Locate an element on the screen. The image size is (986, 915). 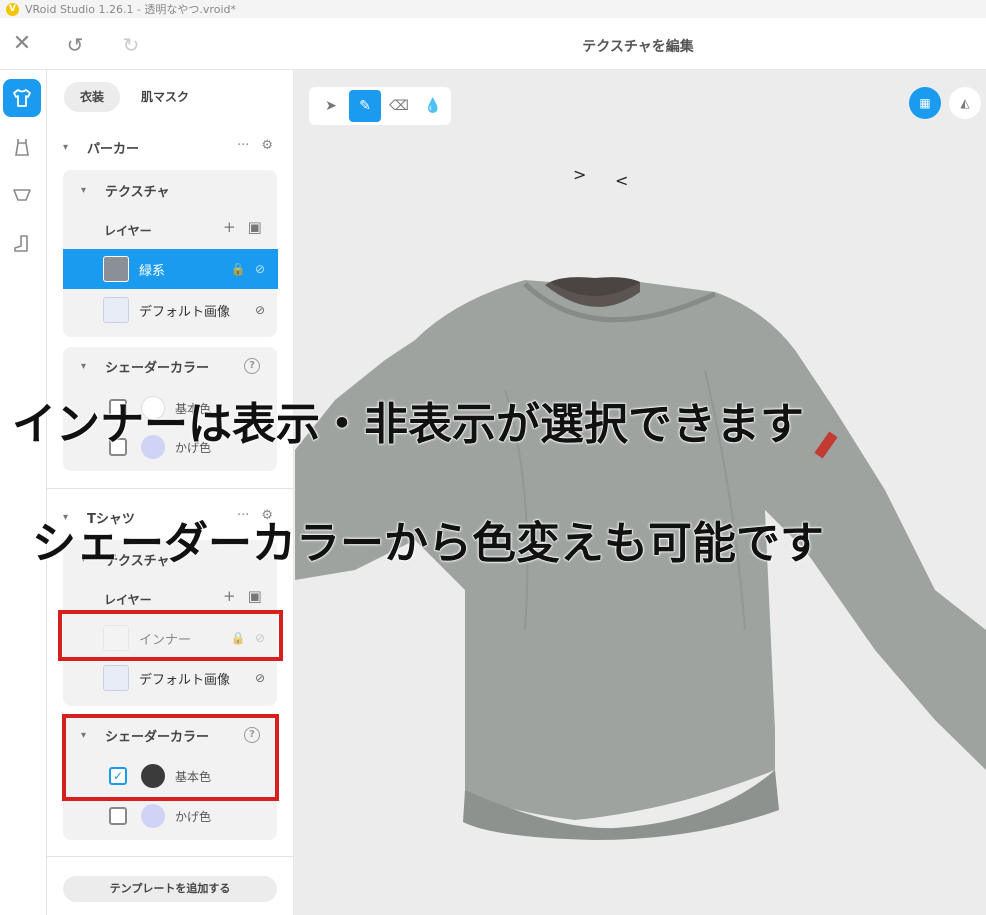
parka-texture-title: テクスチャ is located at coordinates (137, 192).